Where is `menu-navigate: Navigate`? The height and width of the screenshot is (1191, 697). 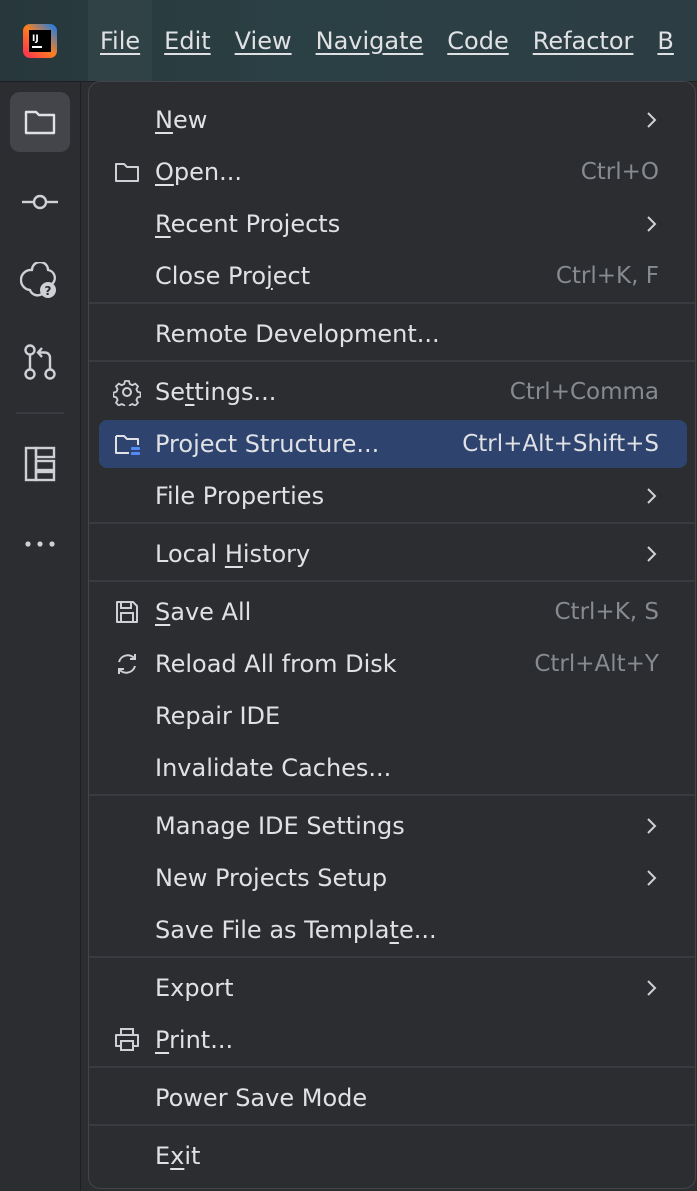
menu-navigate: Navigate is located at coordinates (370, 40).